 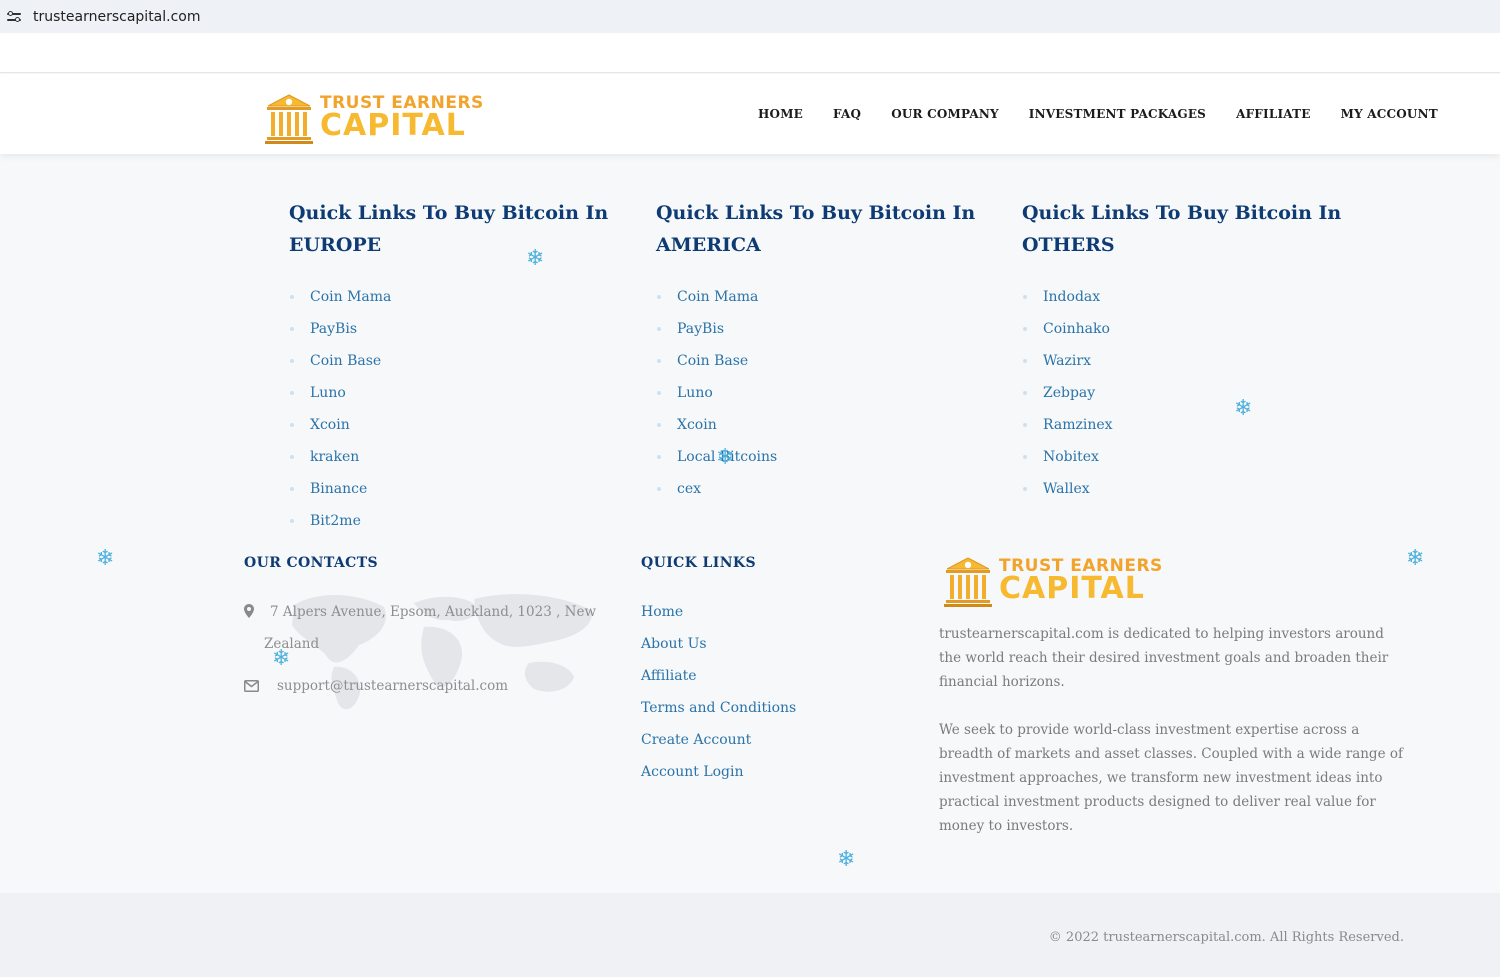 What do you see at coordinates (816, 213) in the screenshot?
I see `america-title-line1: Quick Links To Buy Bitcoin In` at bounding box center [816, 213].